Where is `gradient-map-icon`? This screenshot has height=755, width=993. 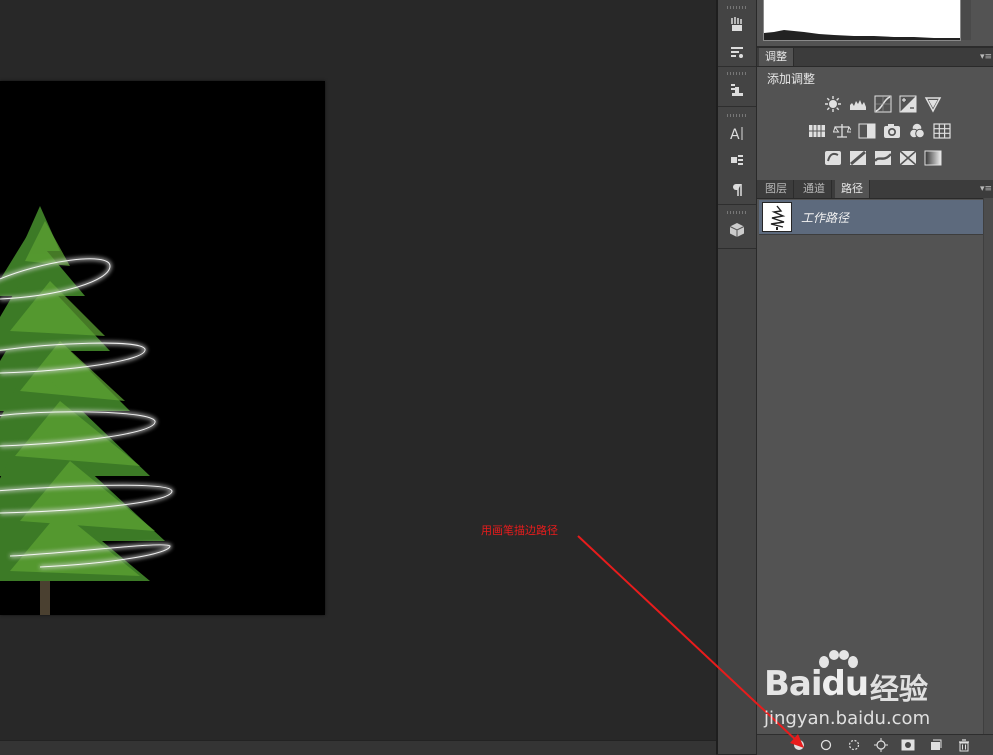
gradient-map-icon is located at coordinates (933, 158).